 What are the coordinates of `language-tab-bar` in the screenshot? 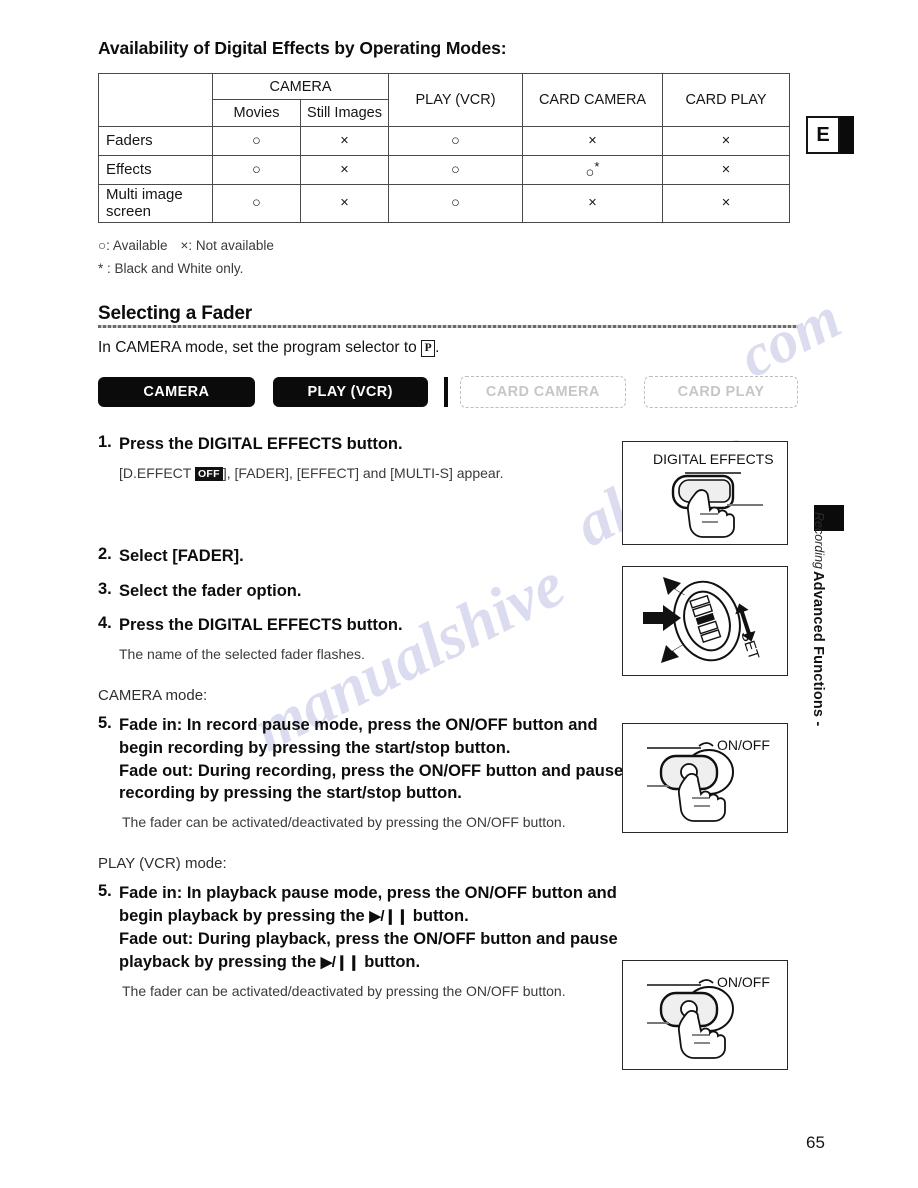 It's located at (847, 135).